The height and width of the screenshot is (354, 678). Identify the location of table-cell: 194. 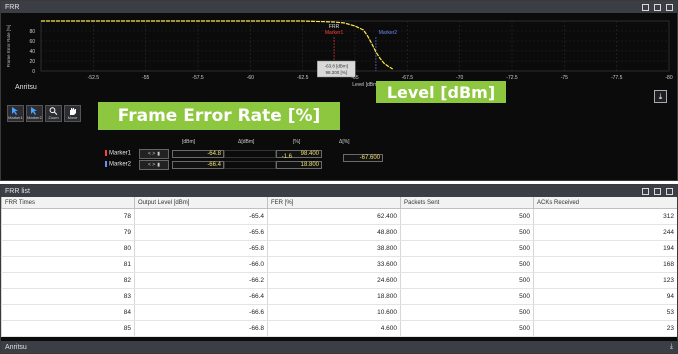
(605, 248).